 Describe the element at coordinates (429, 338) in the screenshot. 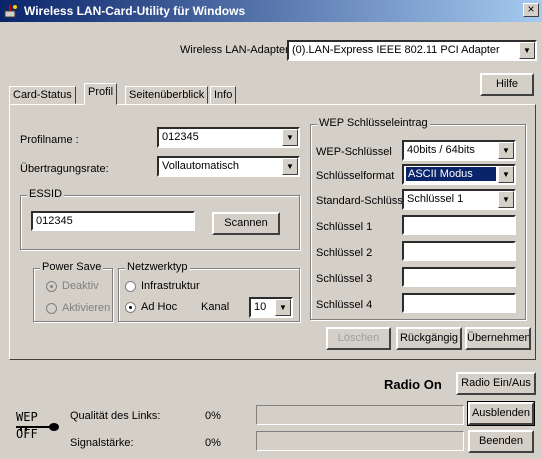

I see `undo-button: Rückgängig` at that location.